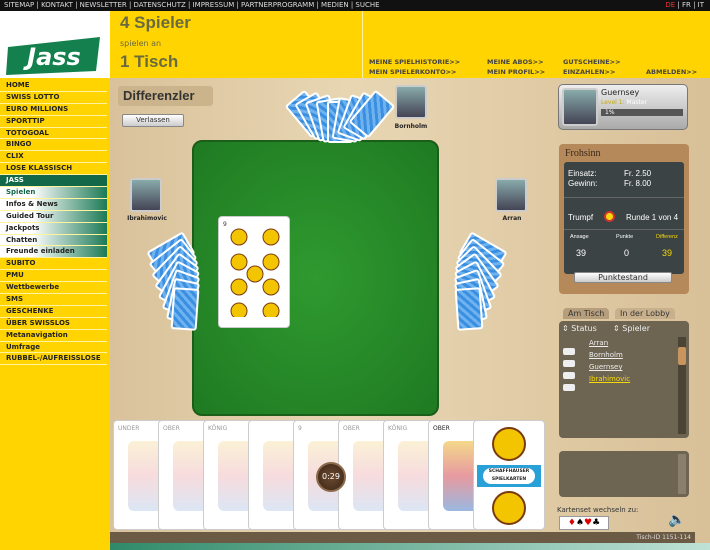  What do you see at coordinates (53, 359) in the screenshot?
I see `sidebar-item: RUBBEL-/AUFREISSLOSE` at bounding box center [53, 359].